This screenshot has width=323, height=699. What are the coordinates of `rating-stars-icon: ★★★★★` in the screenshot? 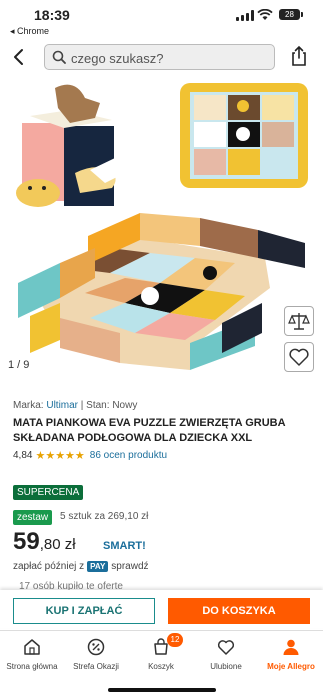 It's located at (60, 456).